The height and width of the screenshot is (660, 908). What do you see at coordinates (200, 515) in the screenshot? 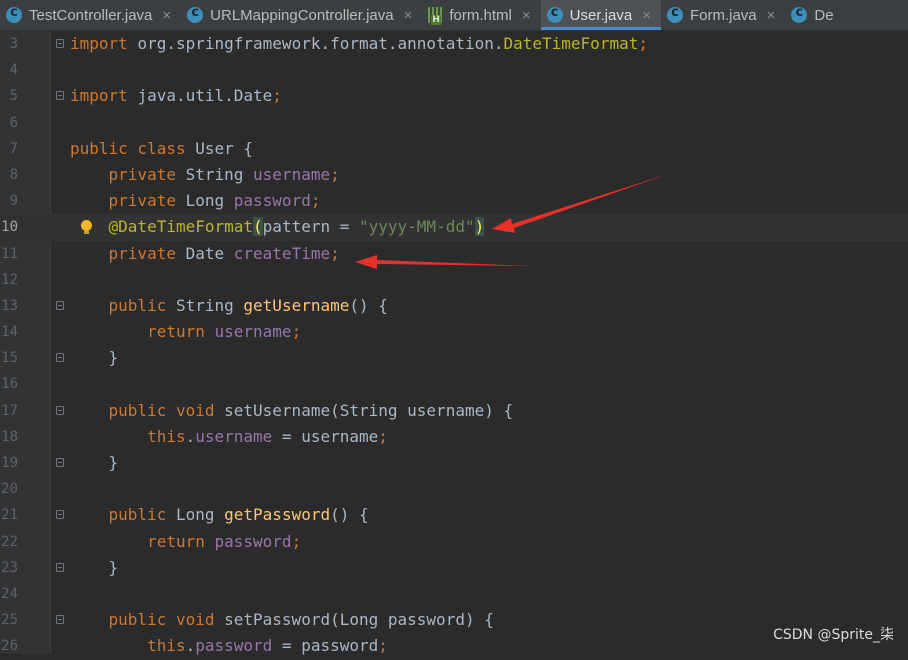
I see `code-token: Long` at bounding box center [200, 515].